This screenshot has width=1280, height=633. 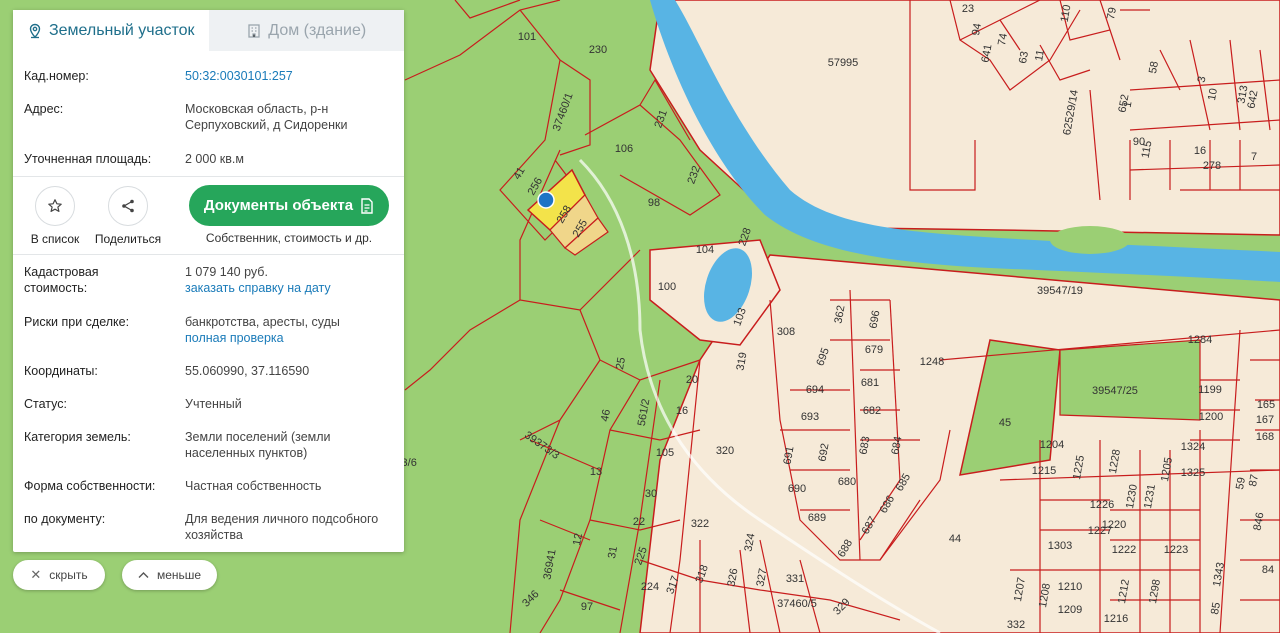 What do you see at coordinates (682, 411) in the screenshot?
I see `parcel-label: 16` at bounding box center [682, 411].